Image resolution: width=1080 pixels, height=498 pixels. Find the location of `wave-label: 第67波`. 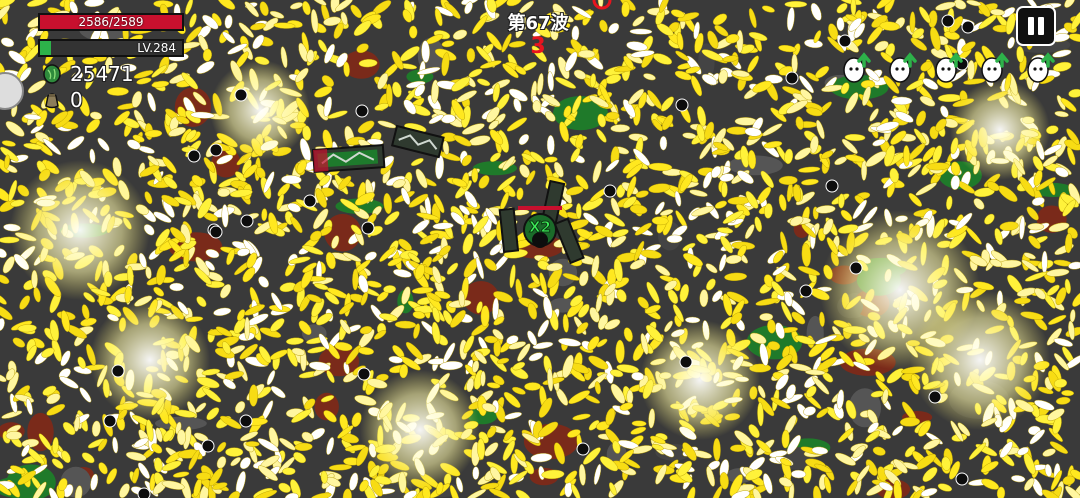

wave-label: 第67波 is located at coordinates (538, 23).